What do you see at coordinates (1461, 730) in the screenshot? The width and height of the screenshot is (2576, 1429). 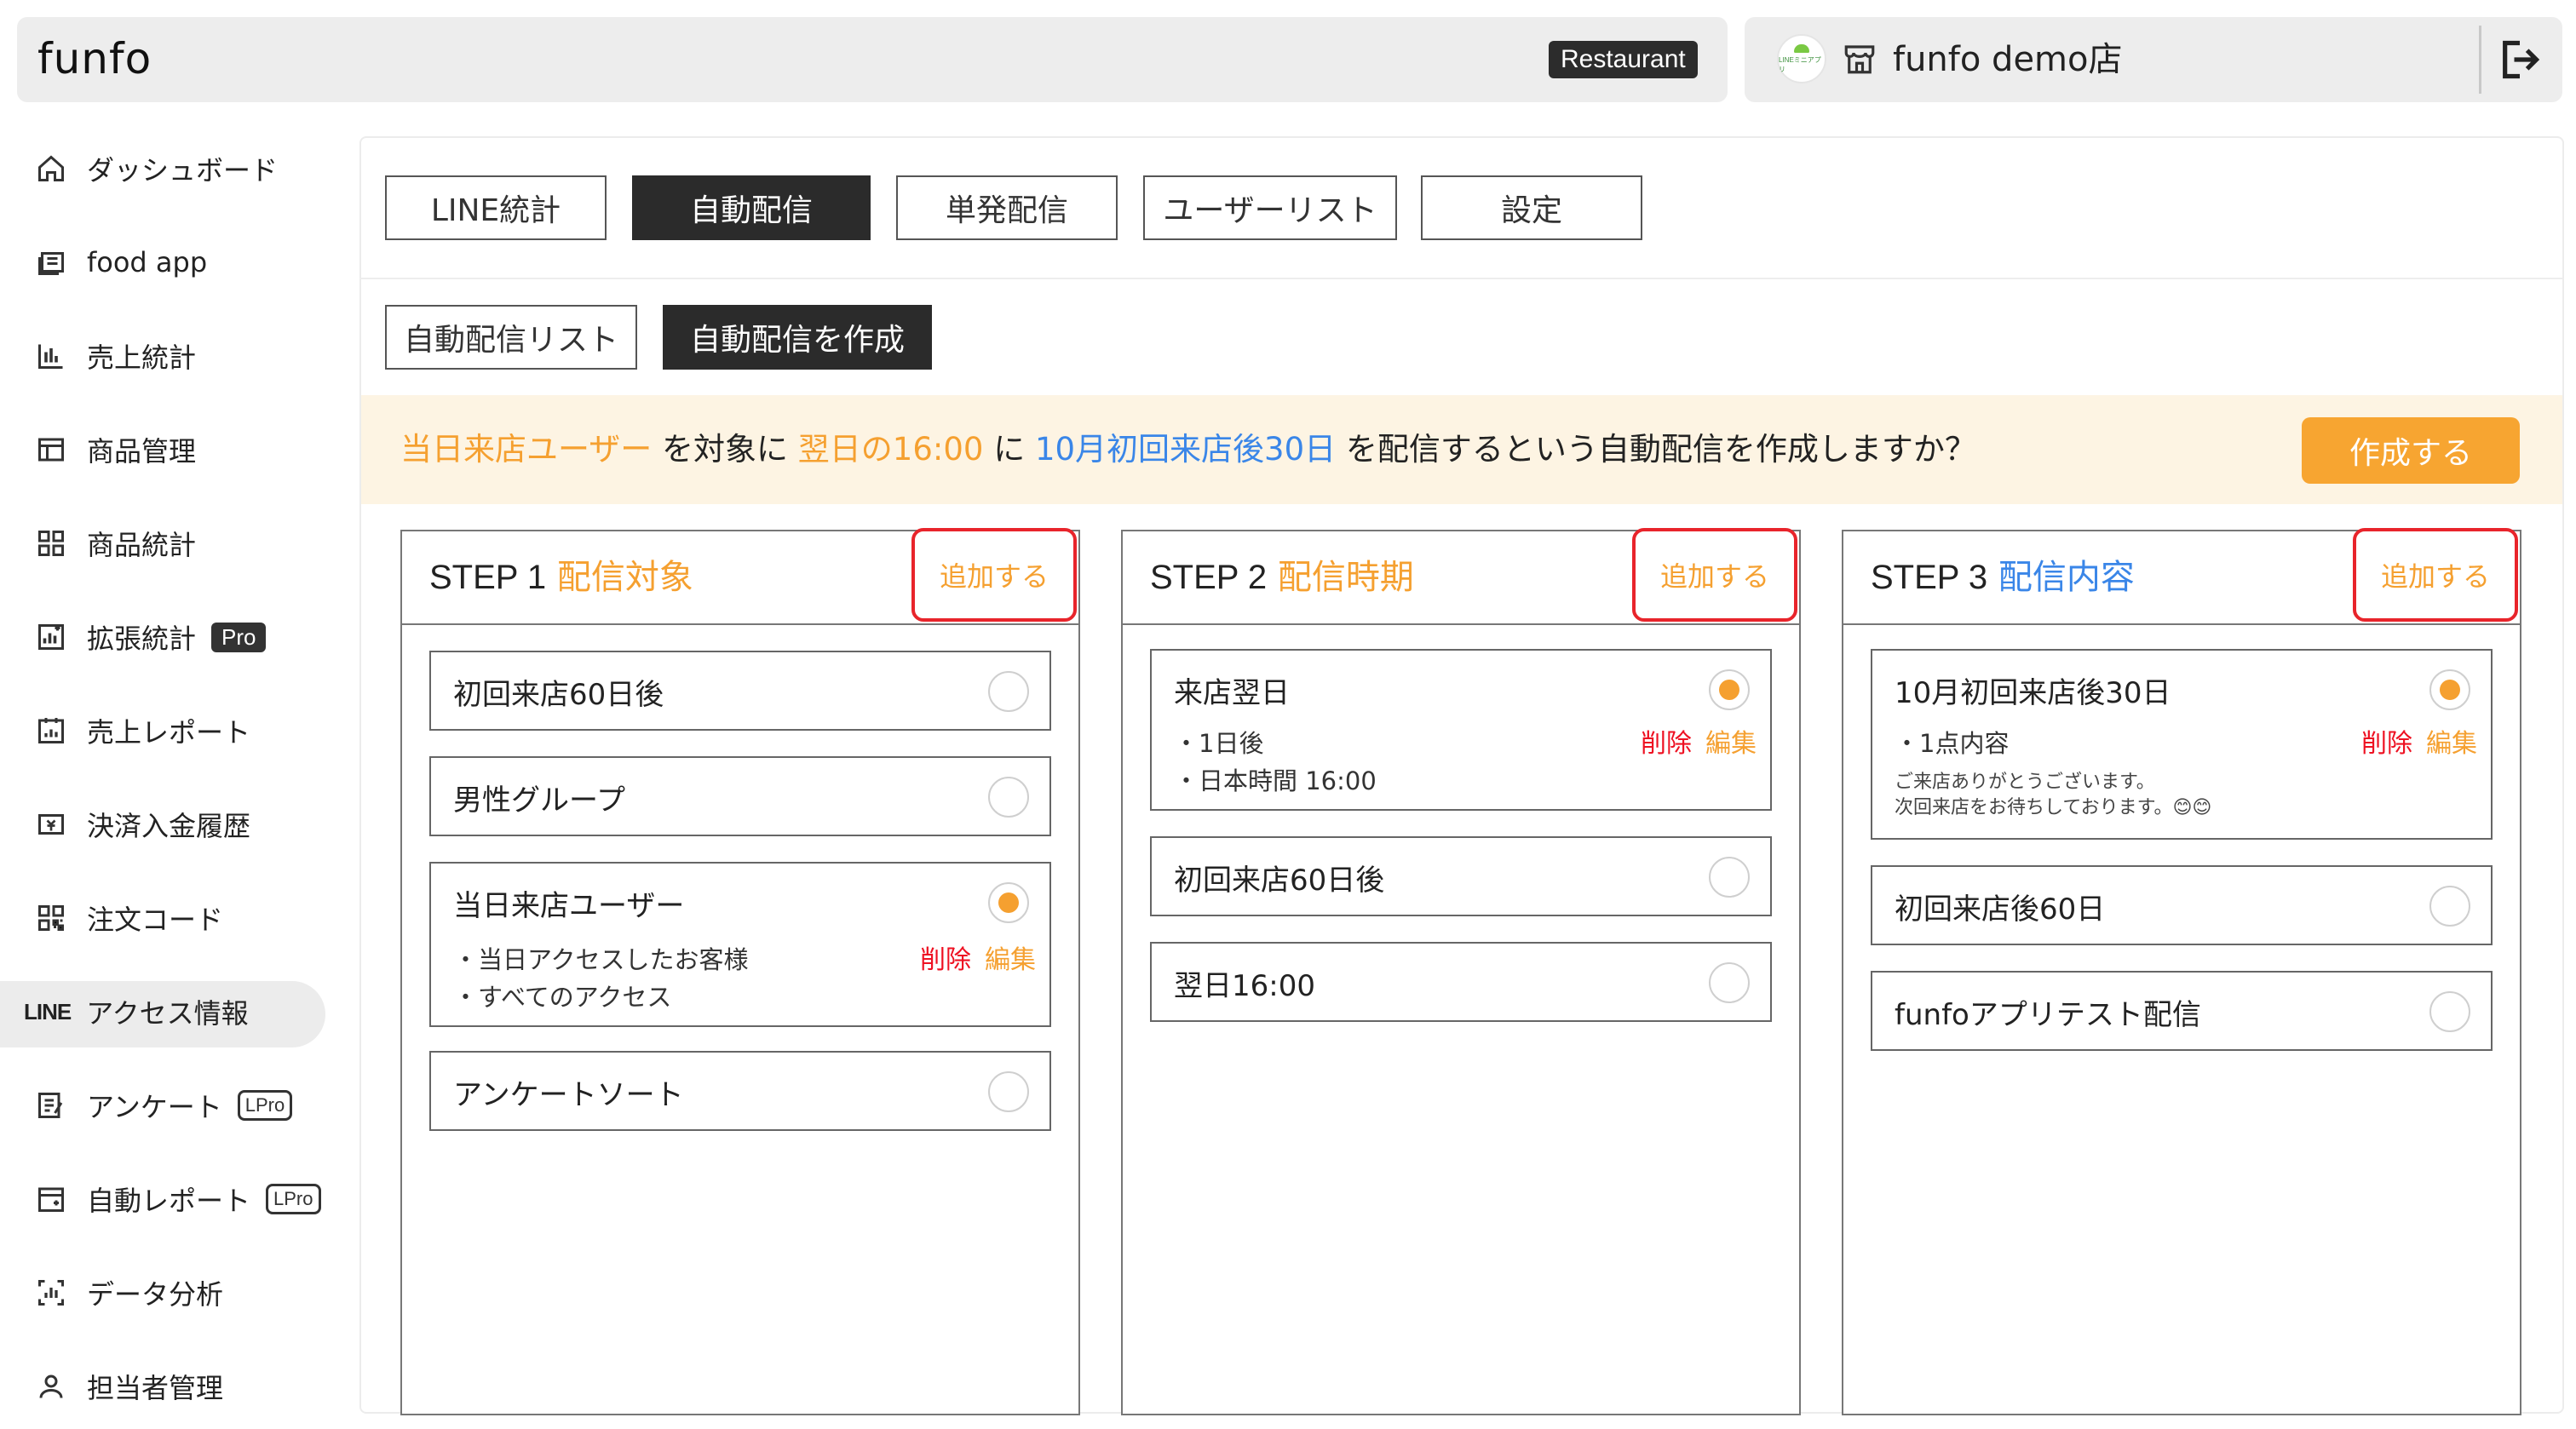 I see `step-2-option-selected: 来店翌日 ・1日後 ・日本時間 16:00 削除 編集` at bounding box center [1461, 730].